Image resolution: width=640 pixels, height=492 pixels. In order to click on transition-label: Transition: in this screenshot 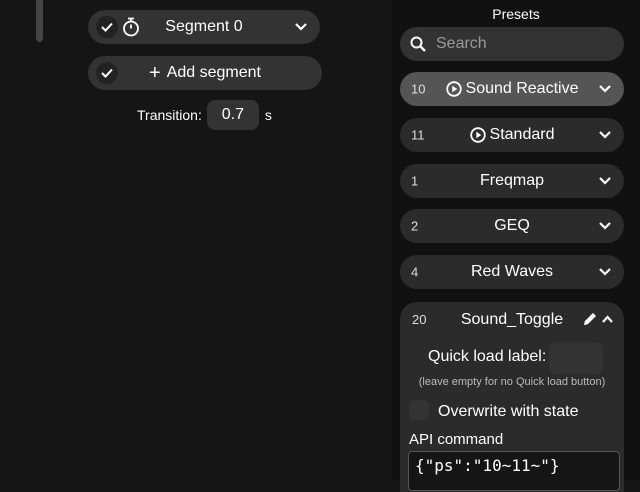, I will do `click(169, 115)`.